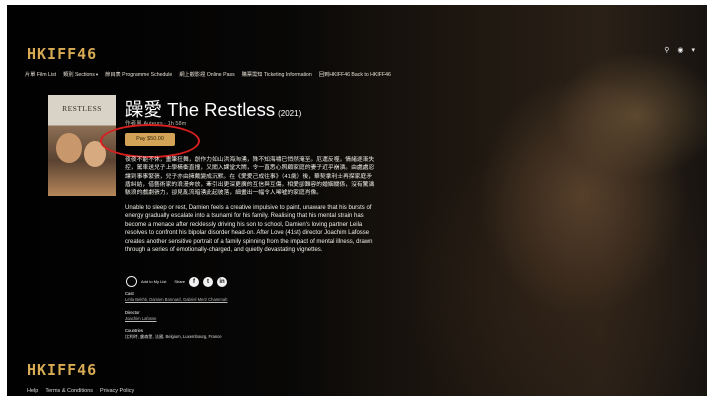  What do you see at coordinates (69, 391) in the screenshot?
I see `footer-terms-link: Terms & Conditions` at bounding box center [69, 391].